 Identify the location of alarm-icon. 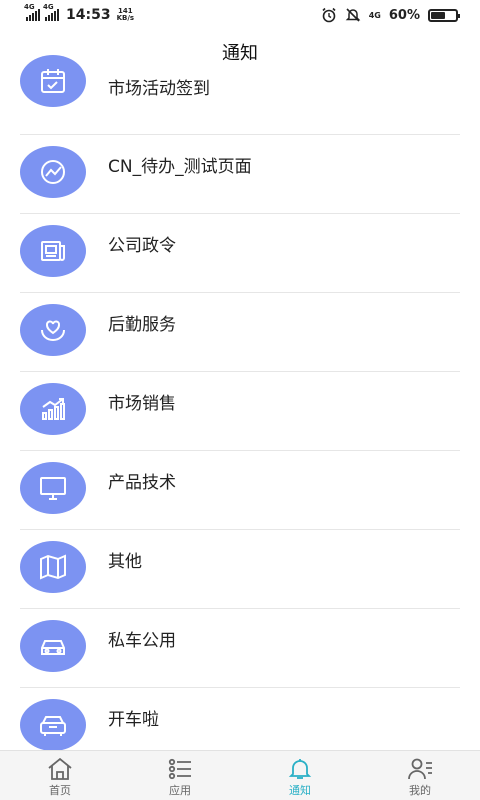
(329, 15).